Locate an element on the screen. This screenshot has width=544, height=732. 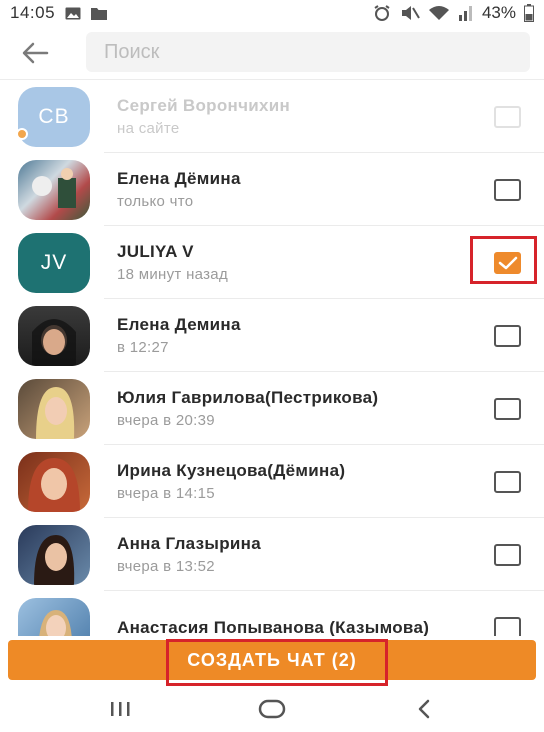
wifi-icon is located at coordinates (438, 13).